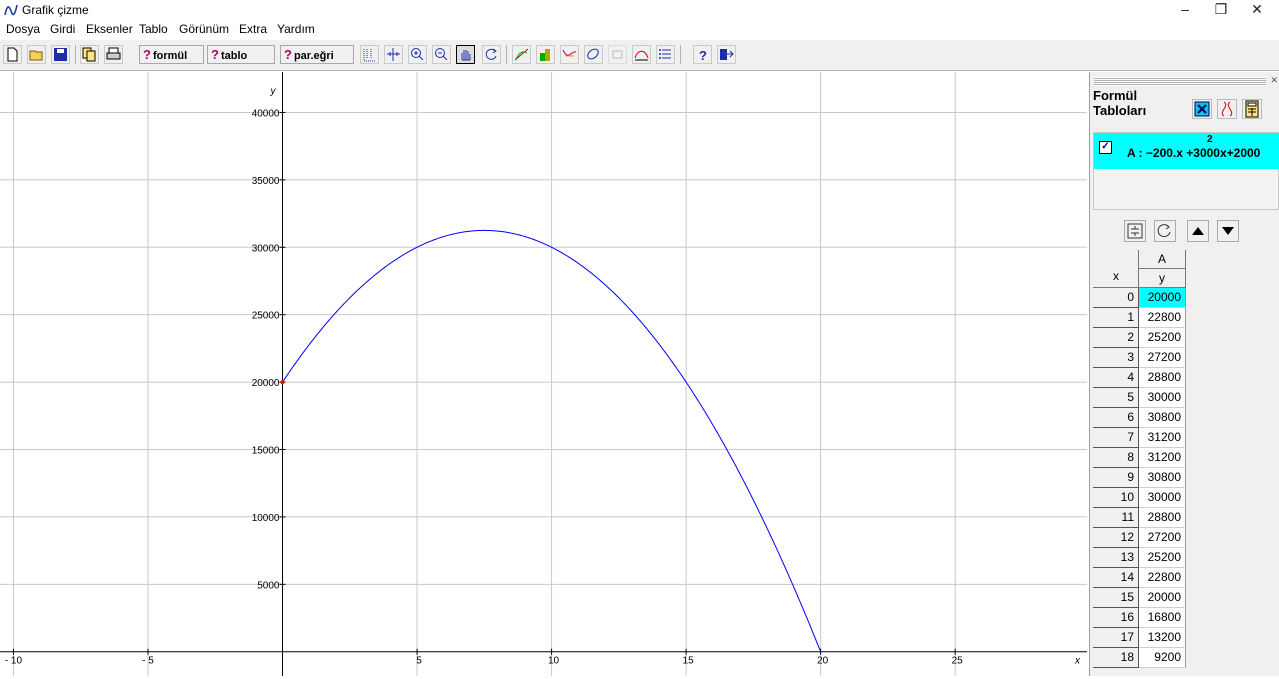 The height and width of the screenshot is (679, 1279). What do you see at coordinates (296, 29) in the screenshot?
I see `menu-yardim: Yardım` at bounding box center [296, 29].